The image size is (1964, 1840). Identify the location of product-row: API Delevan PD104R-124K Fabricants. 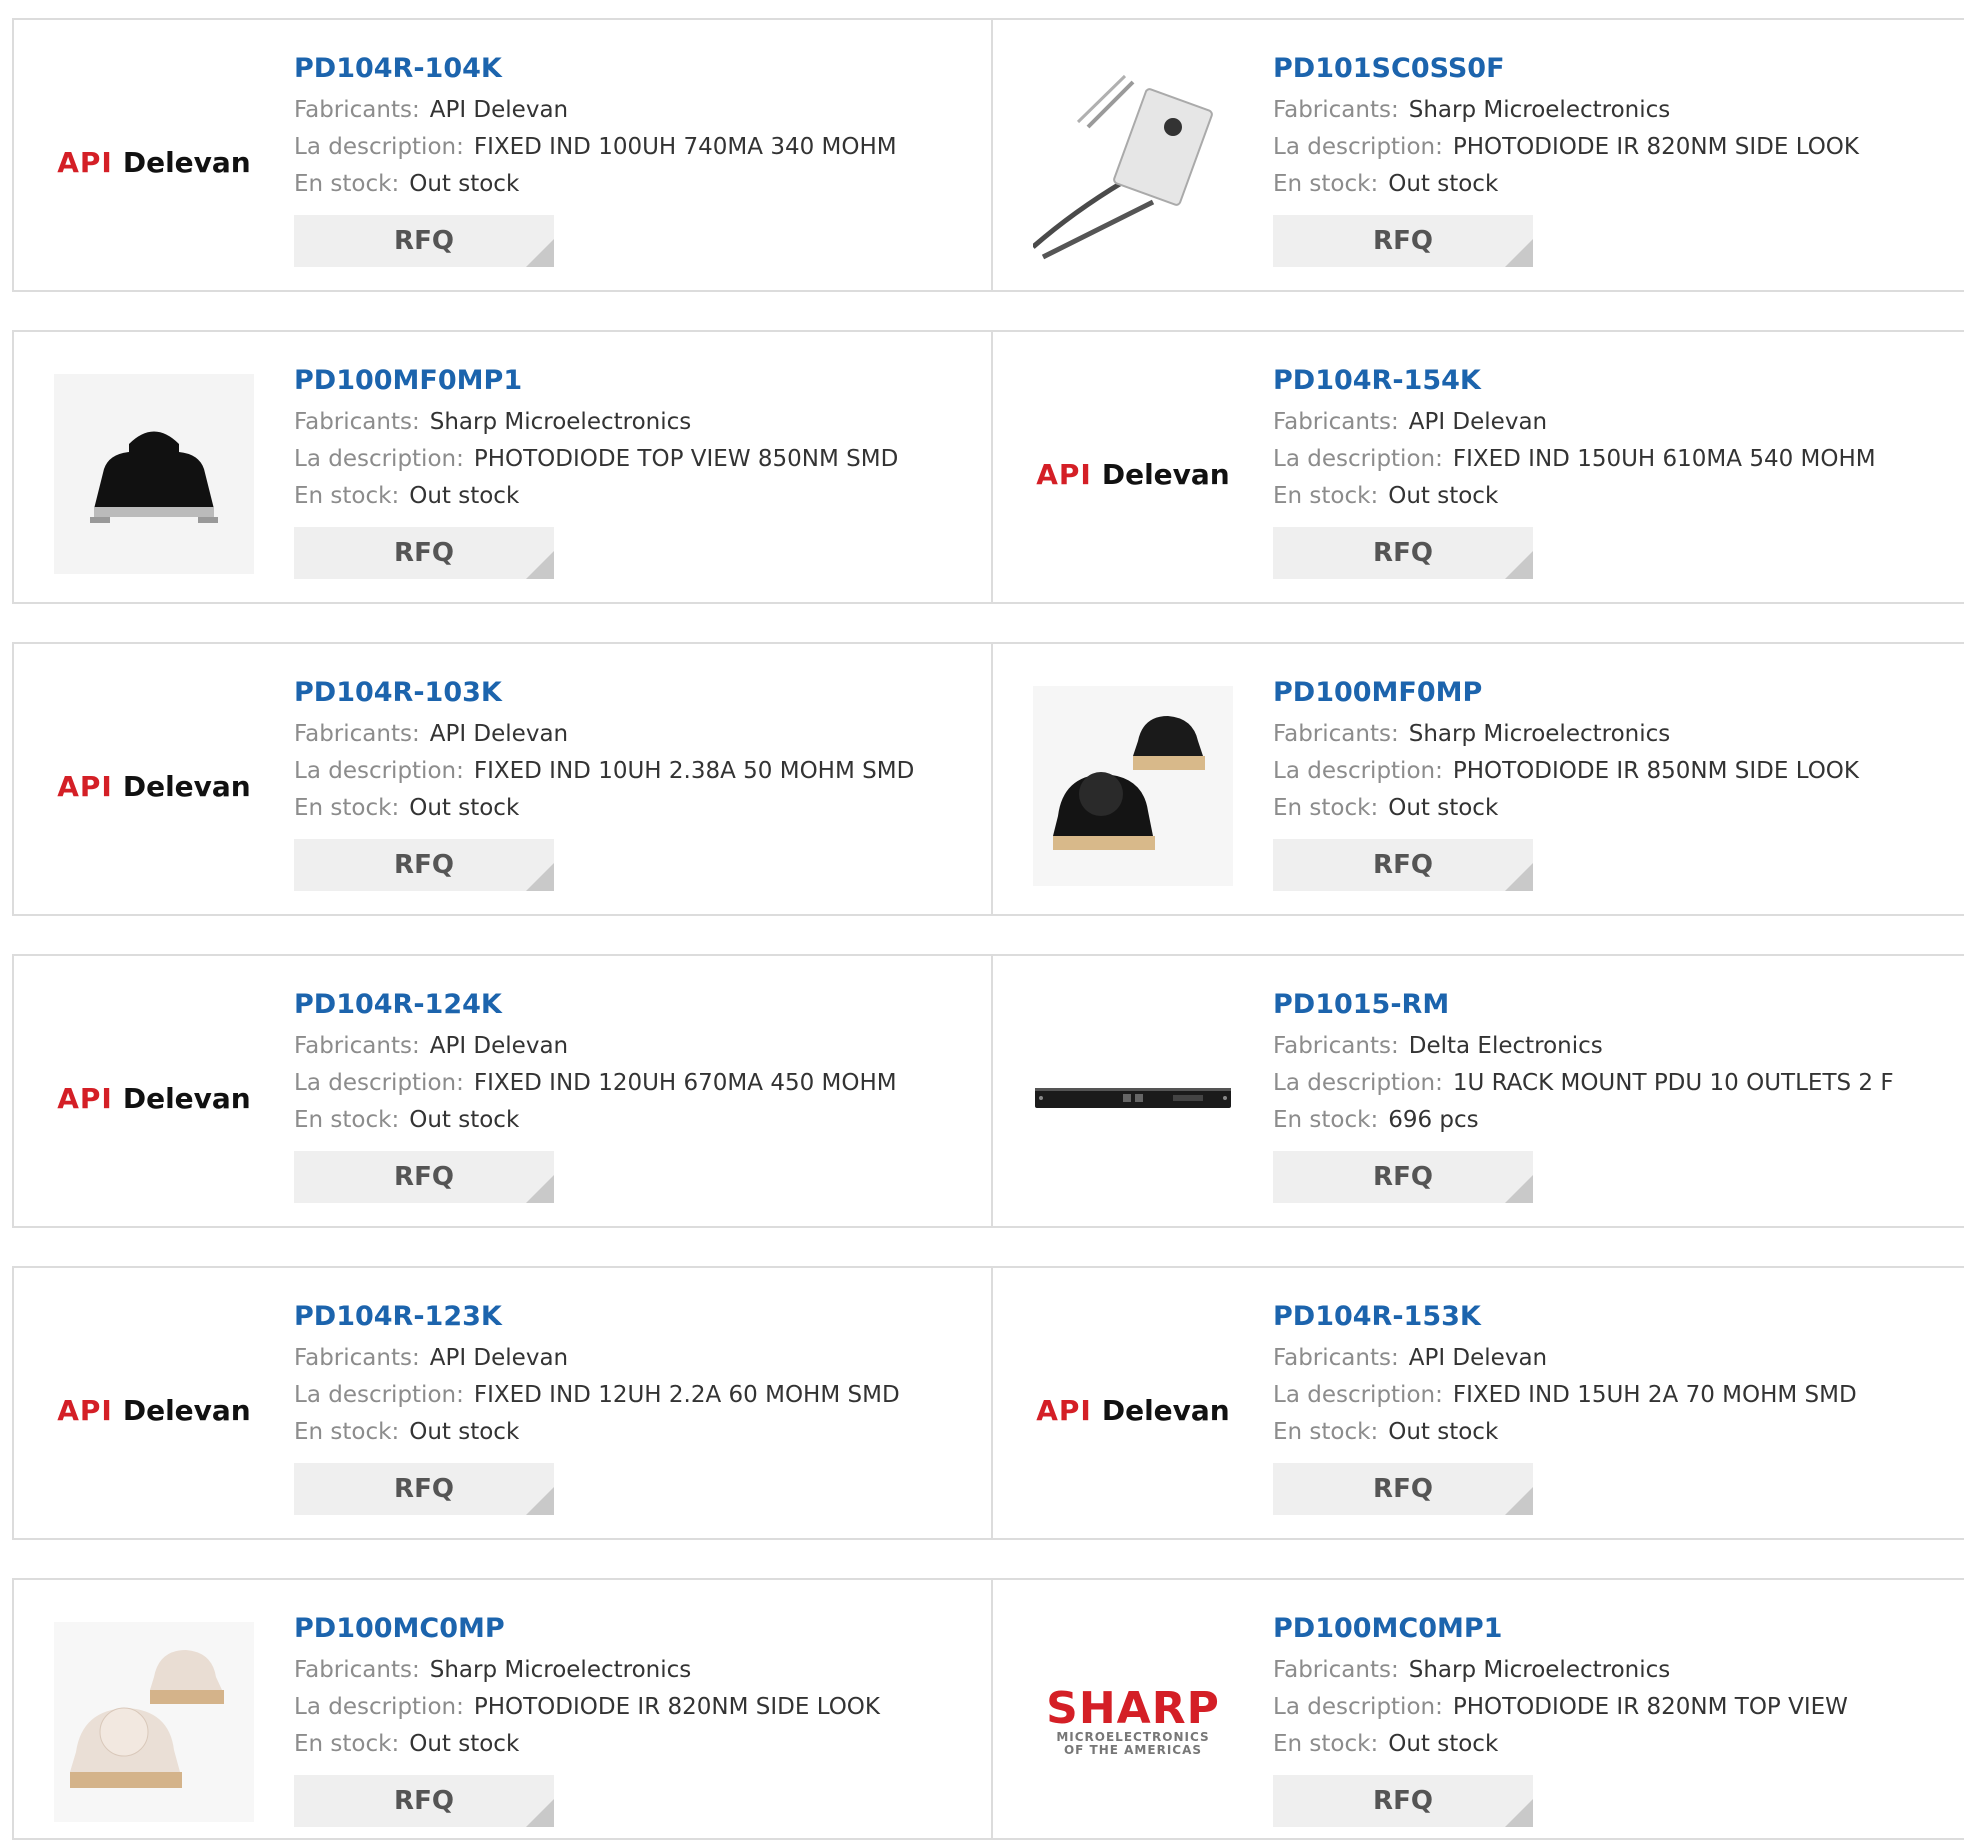
(988, 1091).